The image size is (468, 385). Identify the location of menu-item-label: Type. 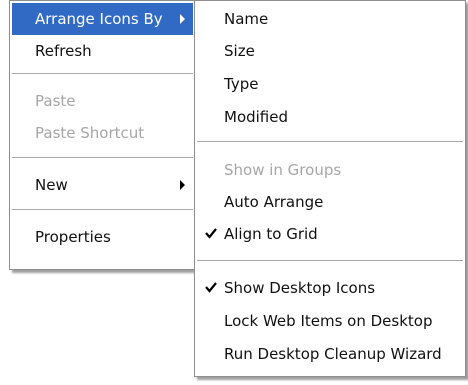
(241, 84).